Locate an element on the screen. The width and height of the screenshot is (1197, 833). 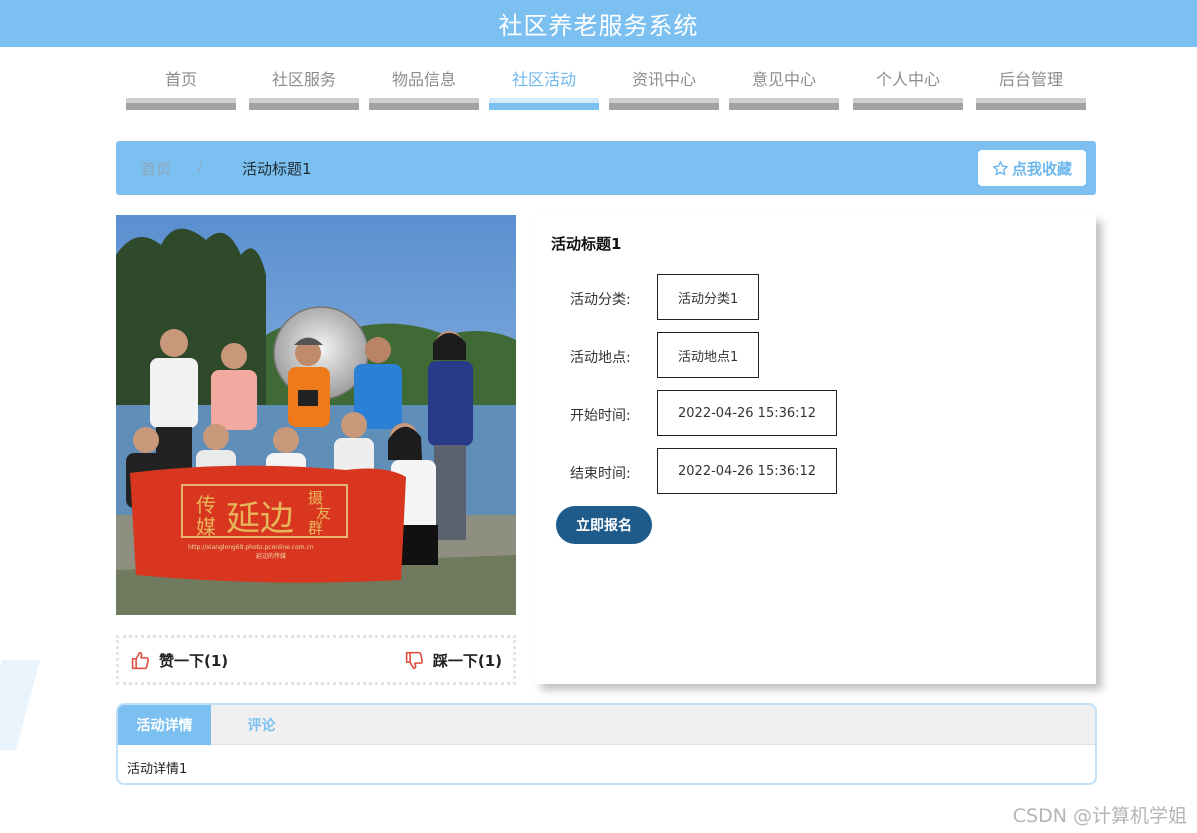
nav-label: 个人中心 is located at coordinates (907, 79).